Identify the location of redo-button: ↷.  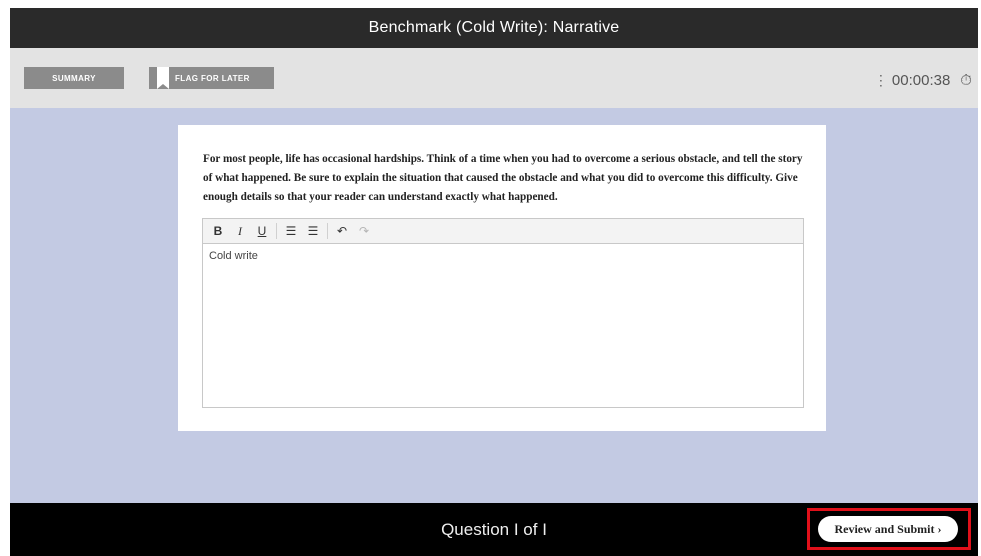
(364, 231).